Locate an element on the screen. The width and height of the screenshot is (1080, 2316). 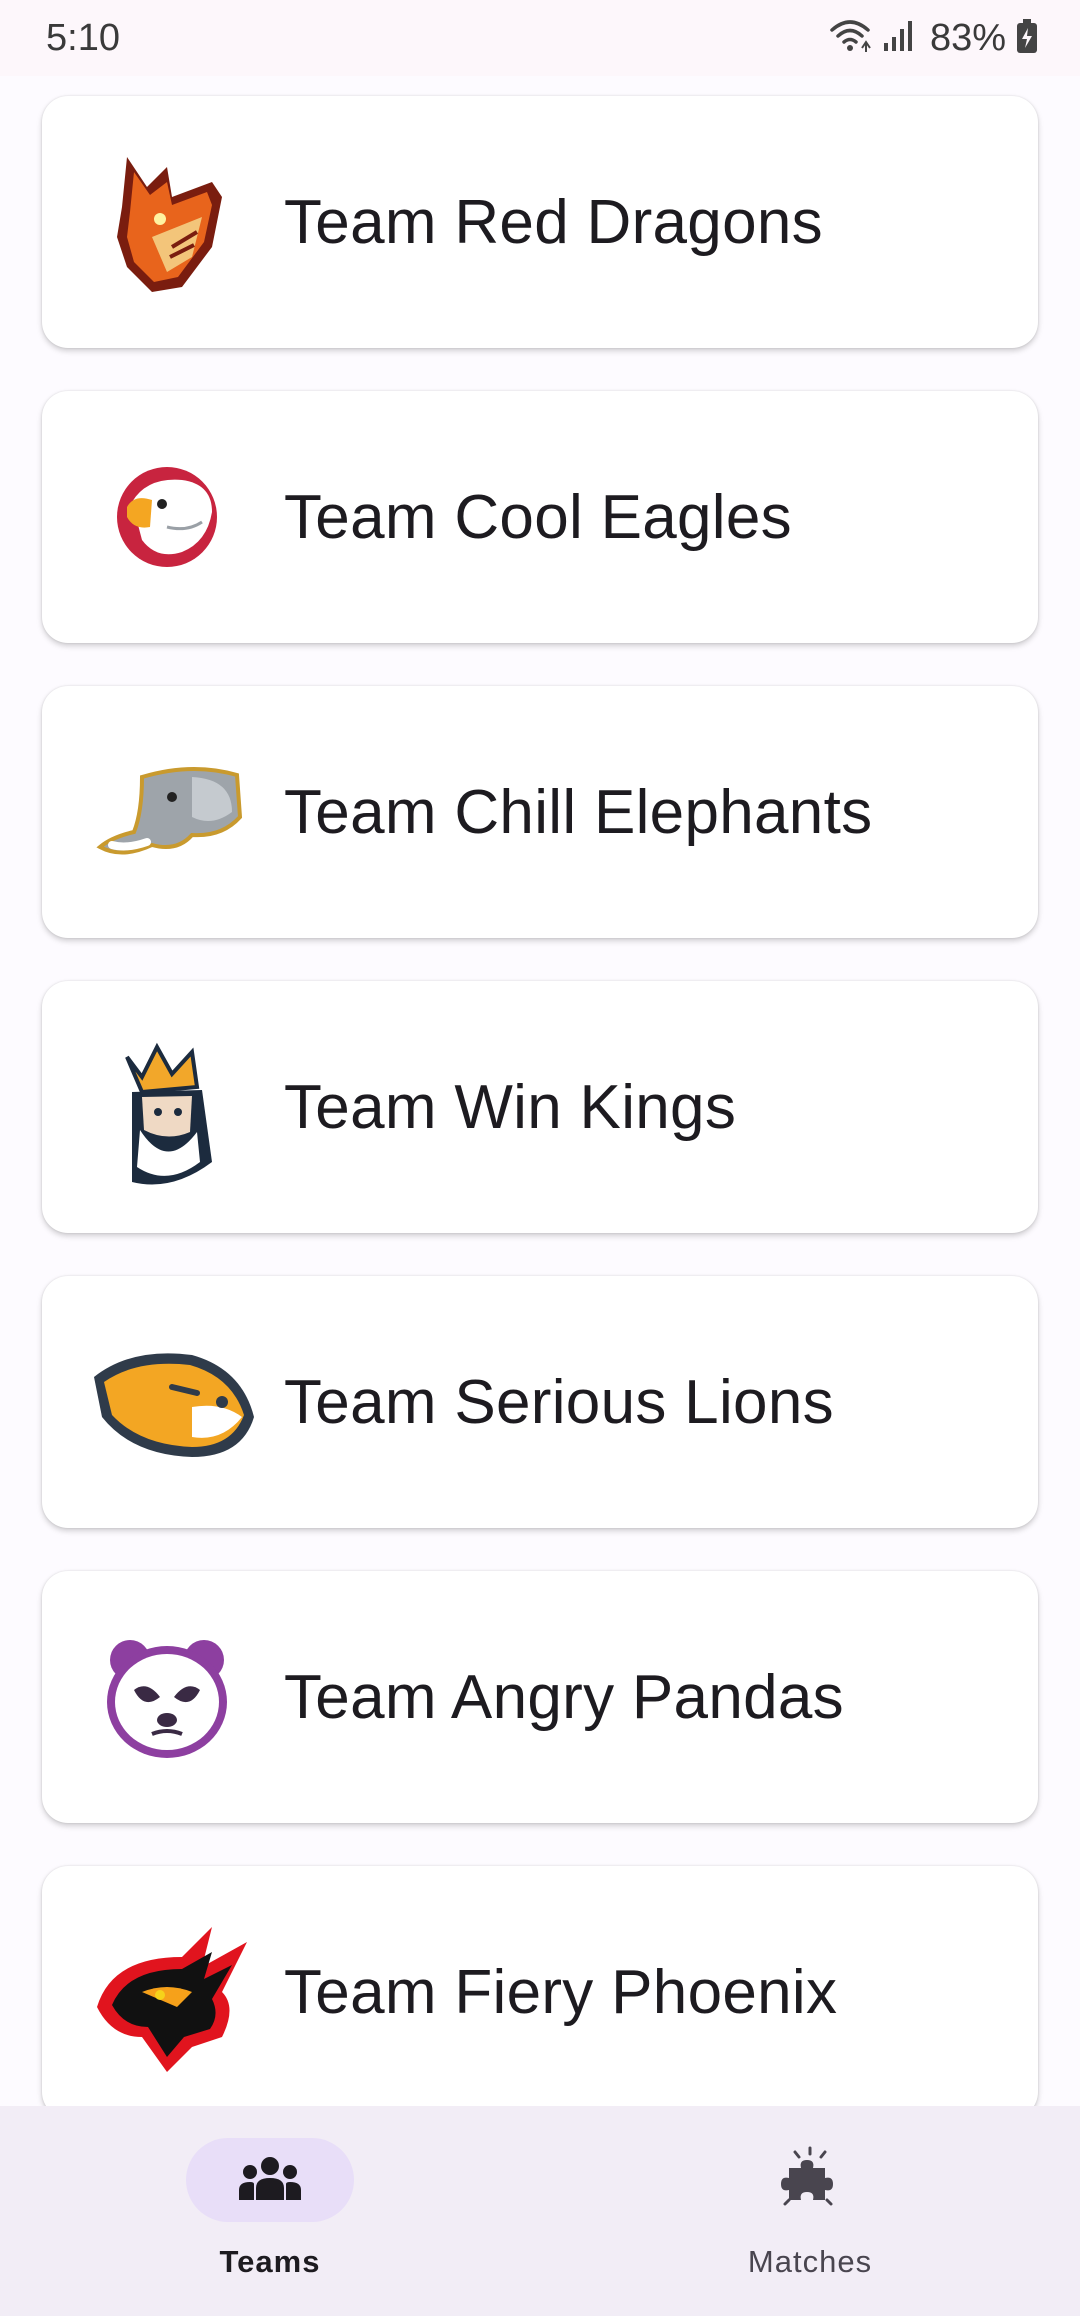
team-card-serious-lions: Team Serious Lions is located at coordinates (540, 1402).